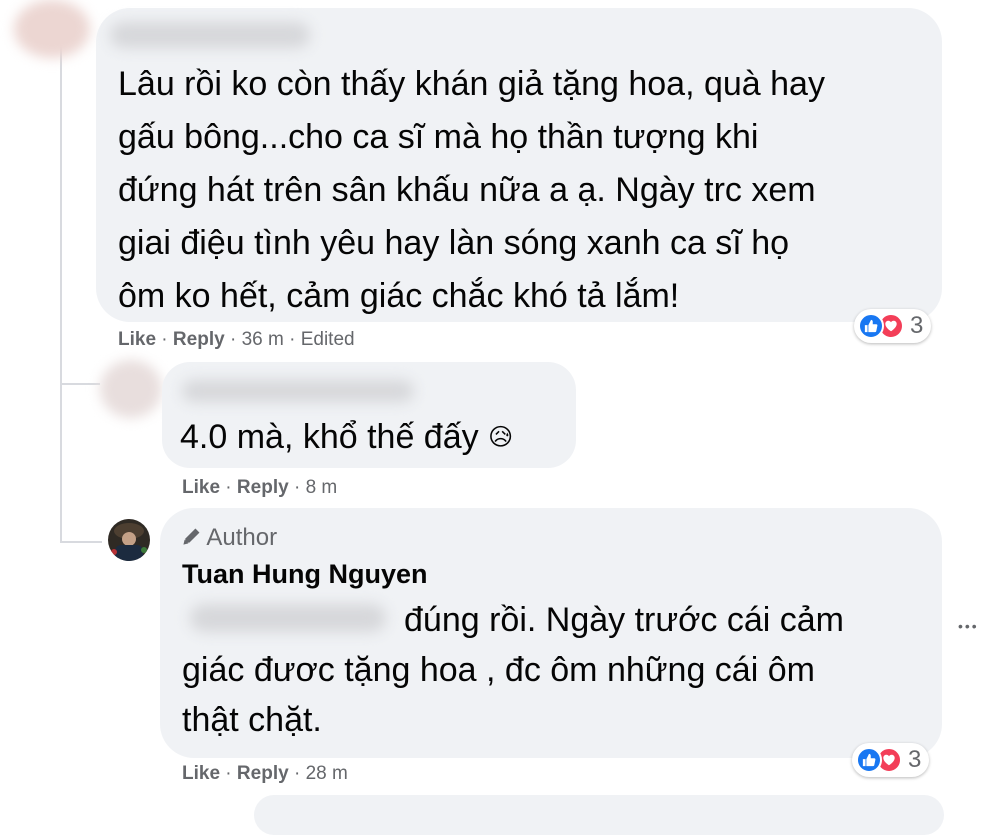 The width and height of the screenshot is (1000, 835). What do you see at coordinates (288, 618) in the screenshot?
I see `tagged-name-redacted` at bounding box center [288, 618].